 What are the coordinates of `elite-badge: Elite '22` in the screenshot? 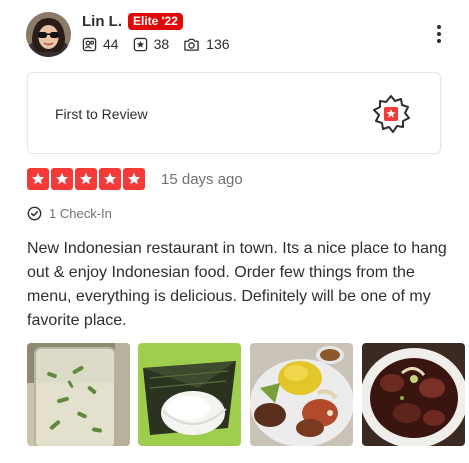 It's located at (155, 21).